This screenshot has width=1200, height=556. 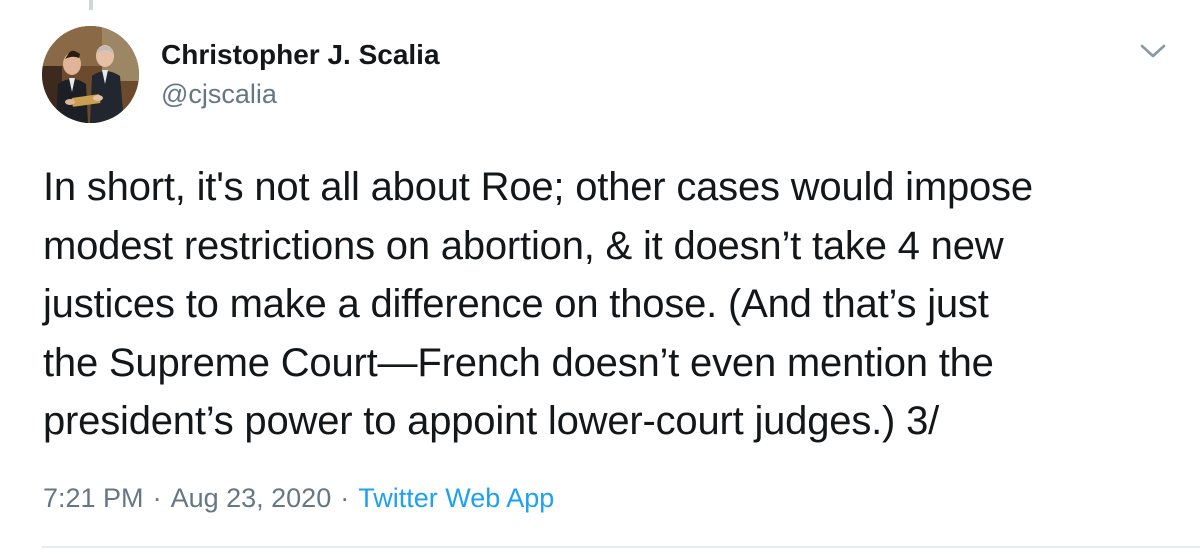 What do you see at coordinates (456, 498) in the screenshot?
I see `tweet-source-link: Twitter Web App` at bounding box center [456, 498].